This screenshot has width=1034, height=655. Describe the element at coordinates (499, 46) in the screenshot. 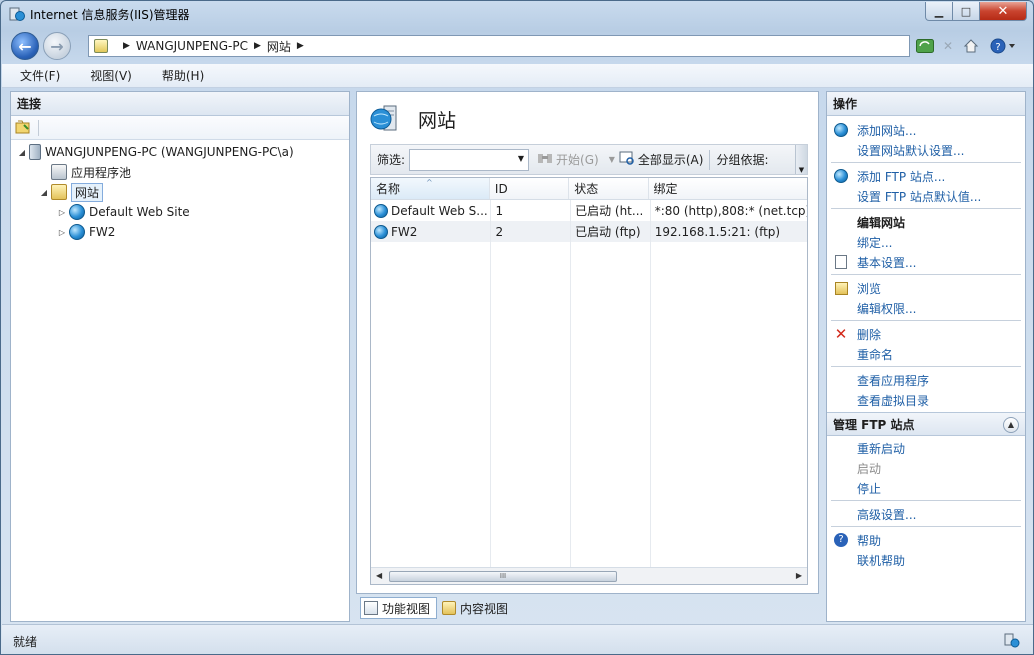

I see `address-bar: ▶ WANGJUNPENG-PC ▶ 网站 ▶` at that location.